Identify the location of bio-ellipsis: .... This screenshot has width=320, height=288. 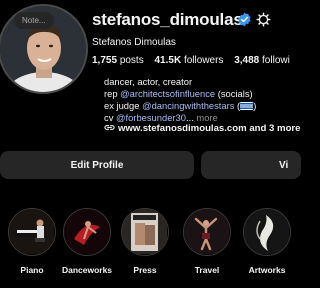
(189, 117).